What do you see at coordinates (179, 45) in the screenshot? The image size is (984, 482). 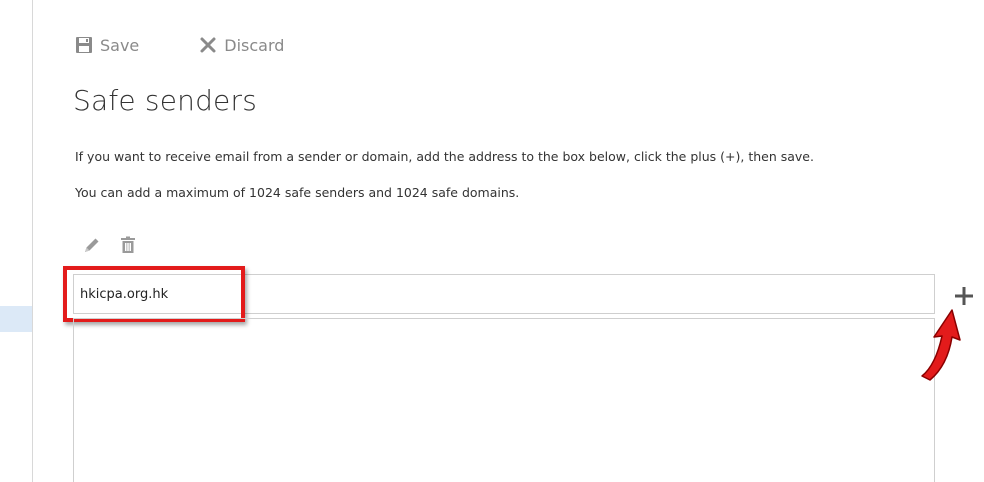 I see `toolbar: Save Discard` at bounding box center [179, 45].